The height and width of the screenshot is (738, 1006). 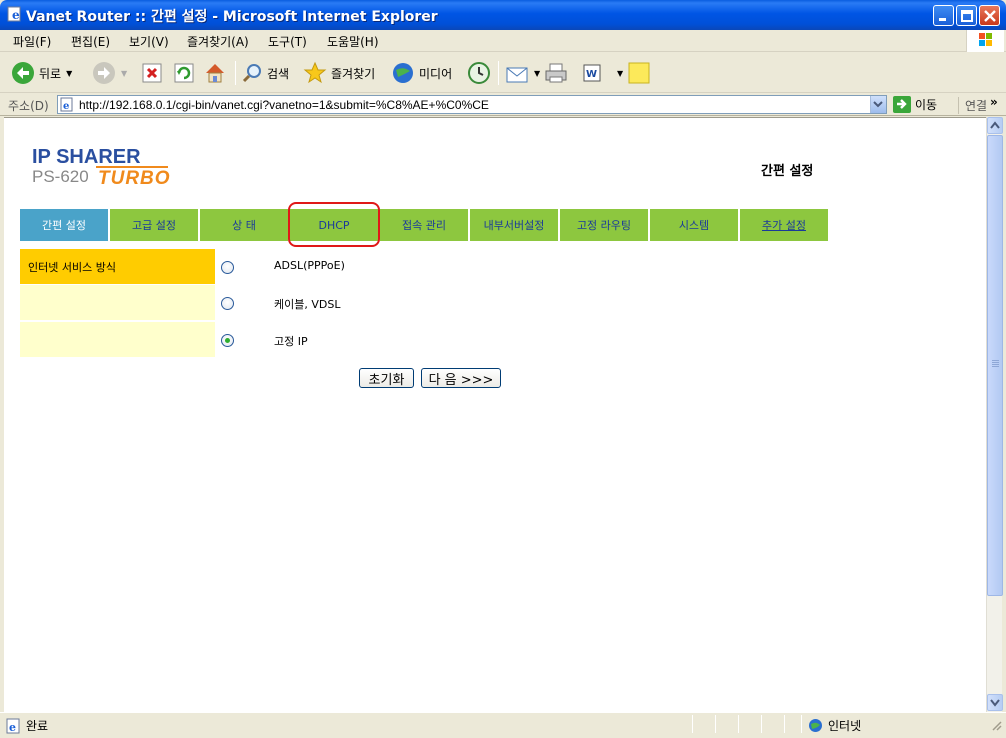 I want to click on nav-easy-setup: 간편 설정, so click(x=64, y=225).